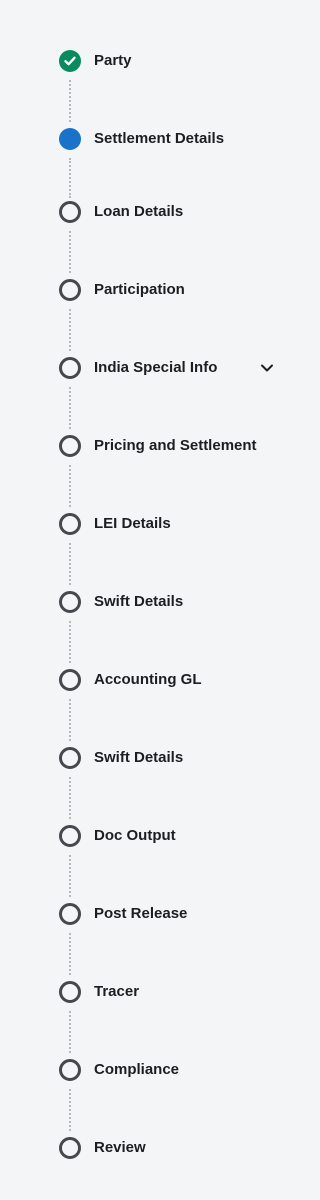 The image size is (320, 1200). I want to click on step-swift-details: Swift Details, so click(142, 602).